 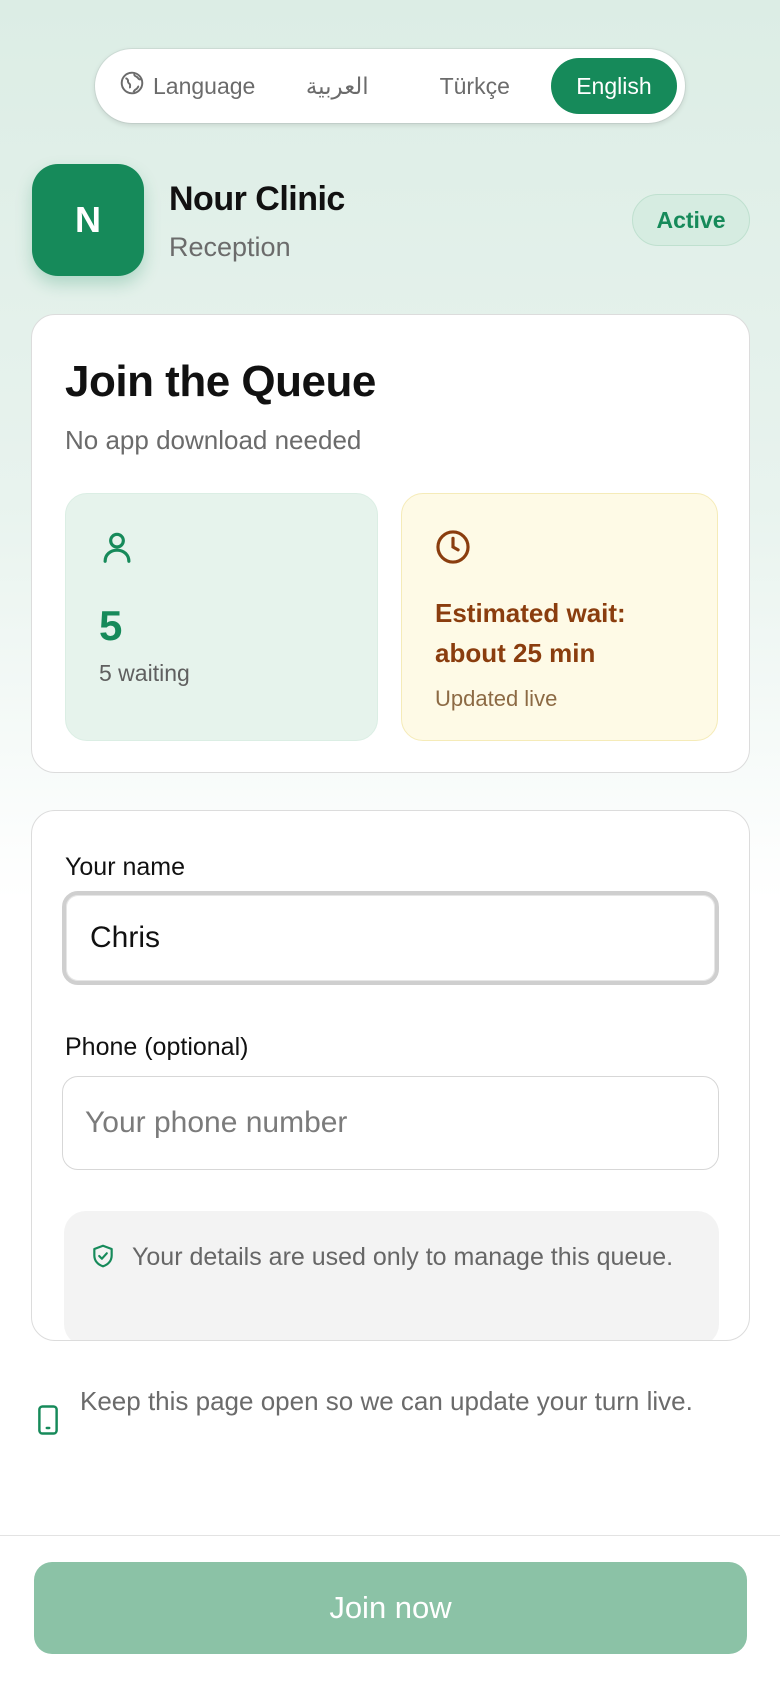 What do you see at coordinates (132, 86) in the screenshot?
I see `globe-icon` at bounding box center [132, 86].